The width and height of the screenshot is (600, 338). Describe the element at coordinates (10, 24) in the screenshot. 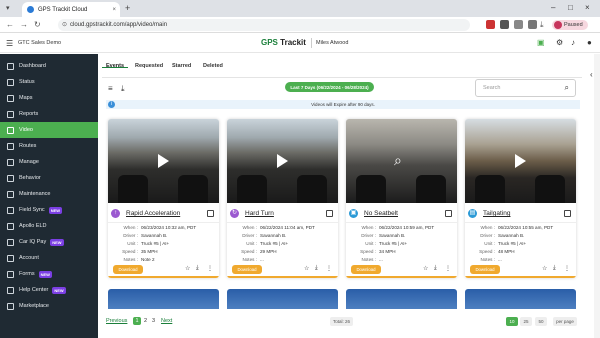

I see `back-icon: ←` at that location.